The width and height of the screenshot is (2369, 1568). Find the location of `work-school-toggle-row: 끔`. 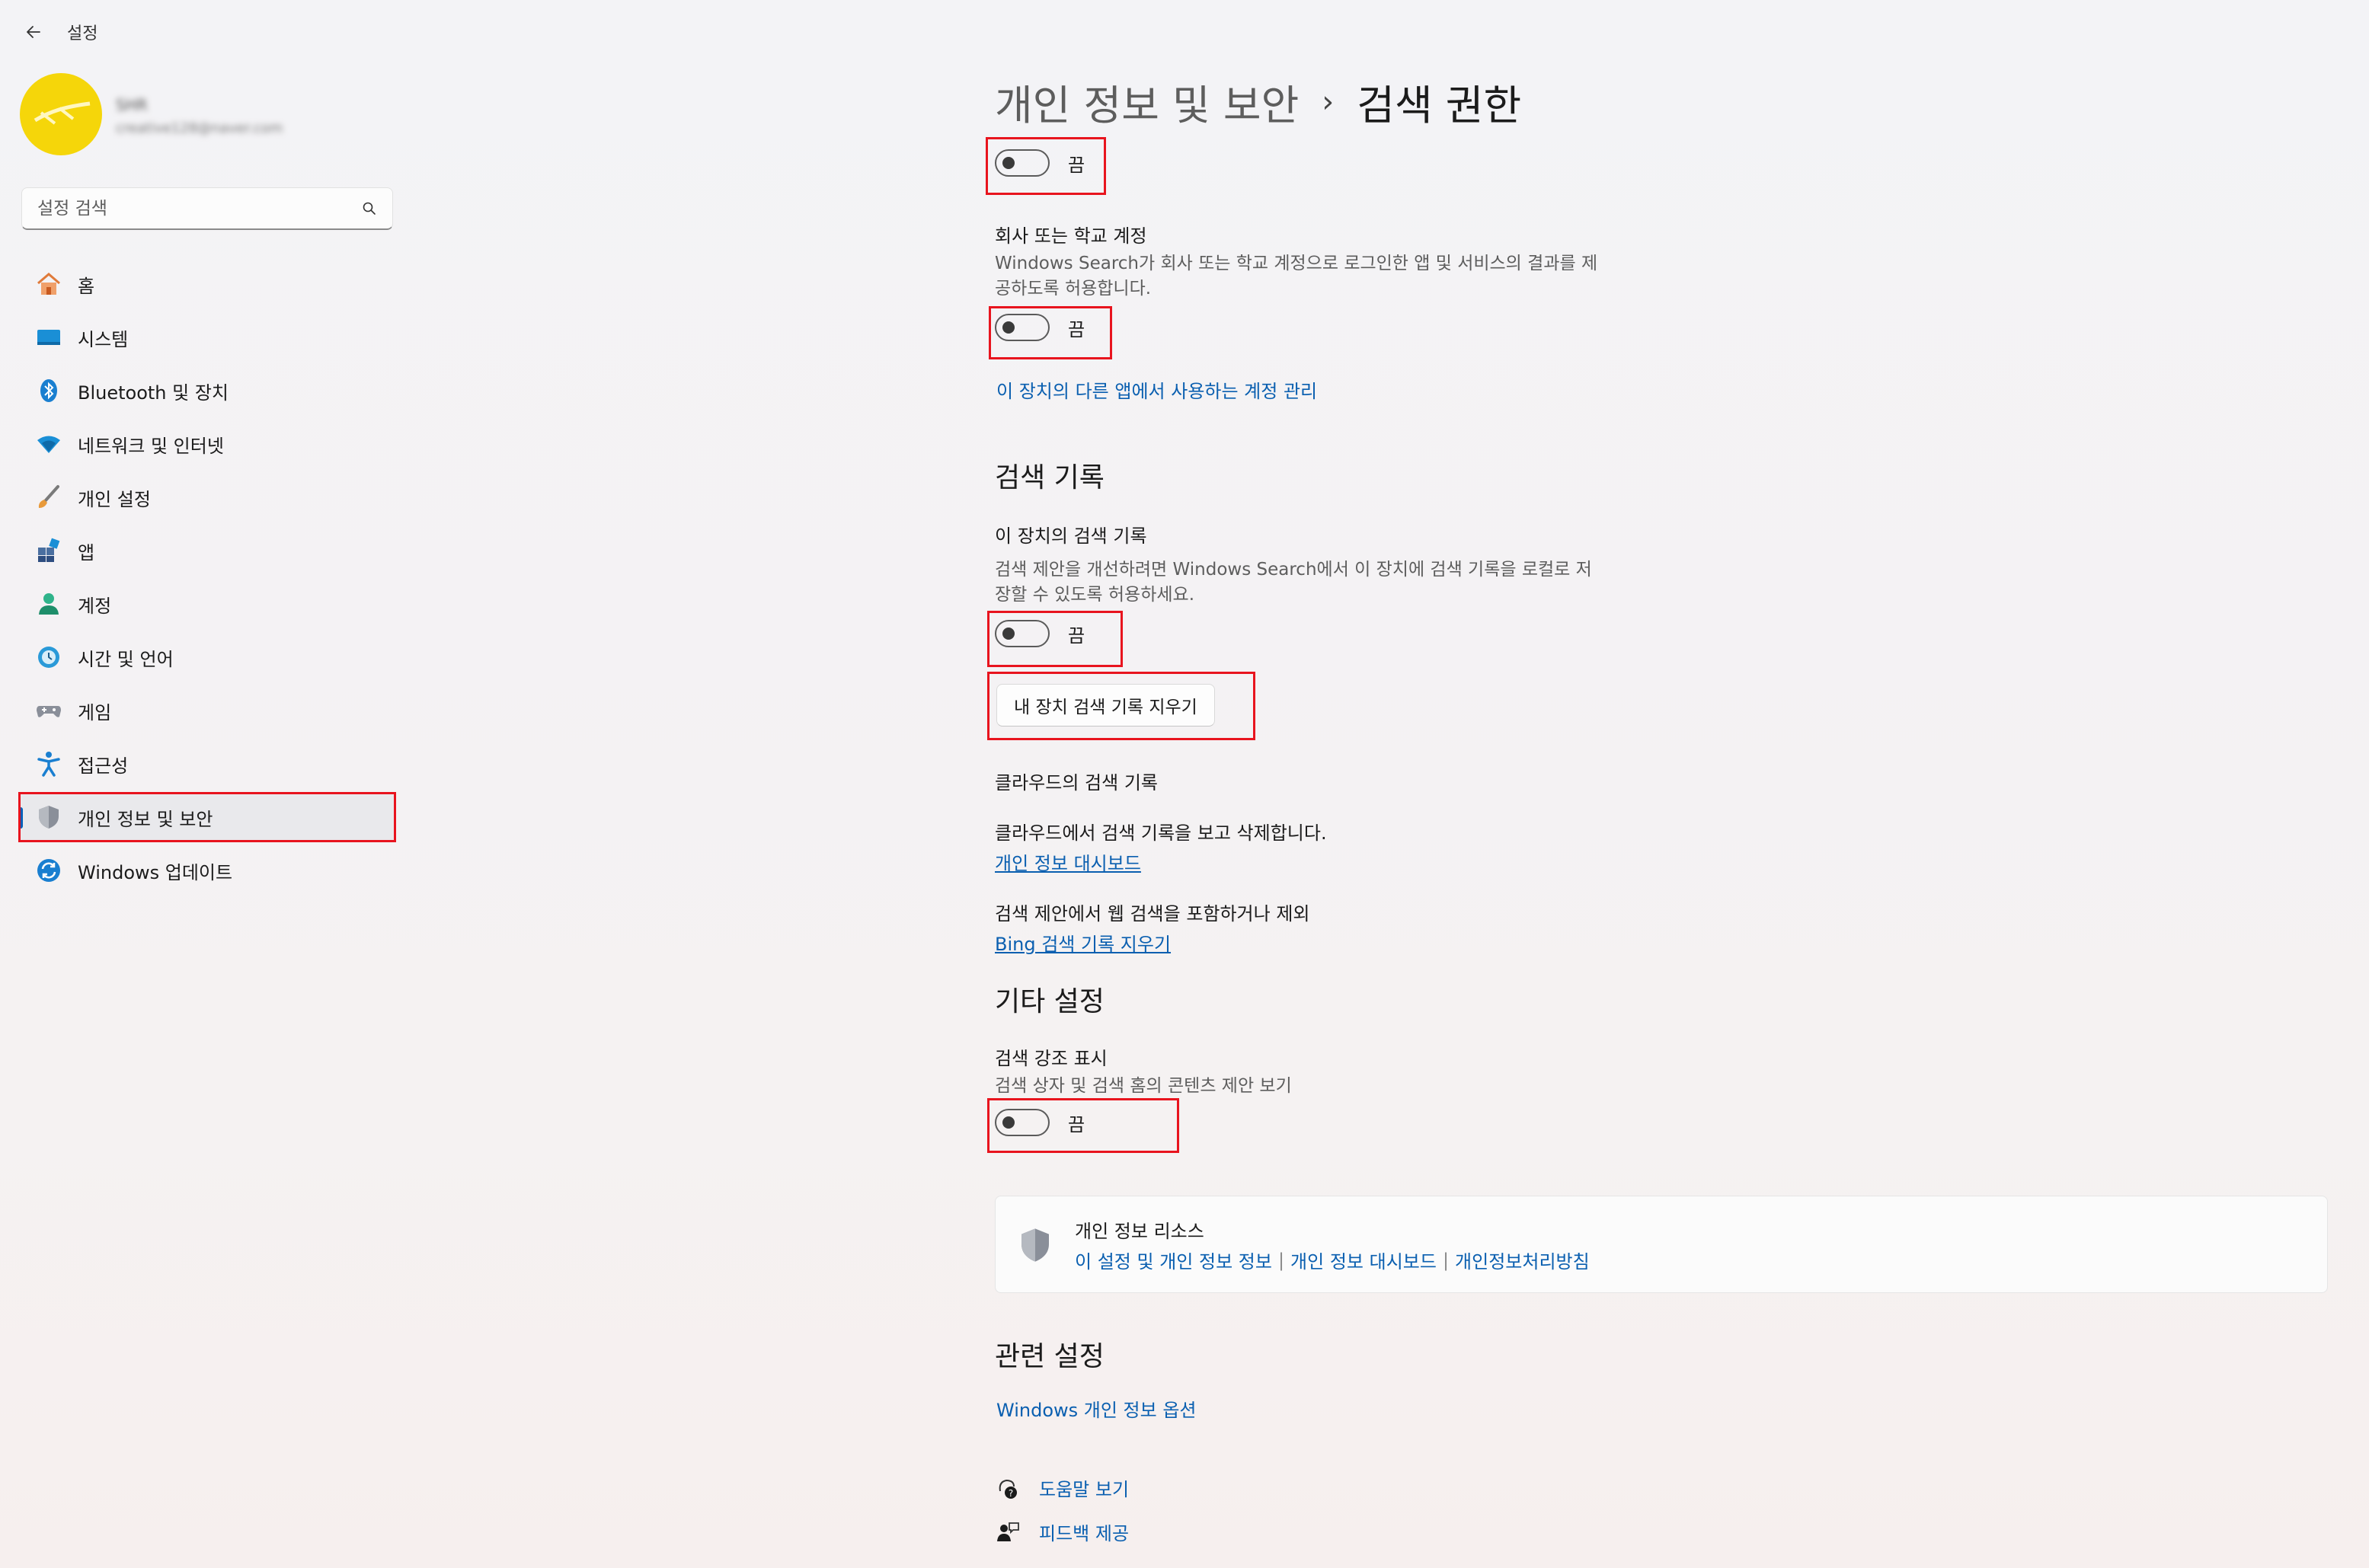

work-school-toggle-row: 끔 is located at coordinates (1040, 327).